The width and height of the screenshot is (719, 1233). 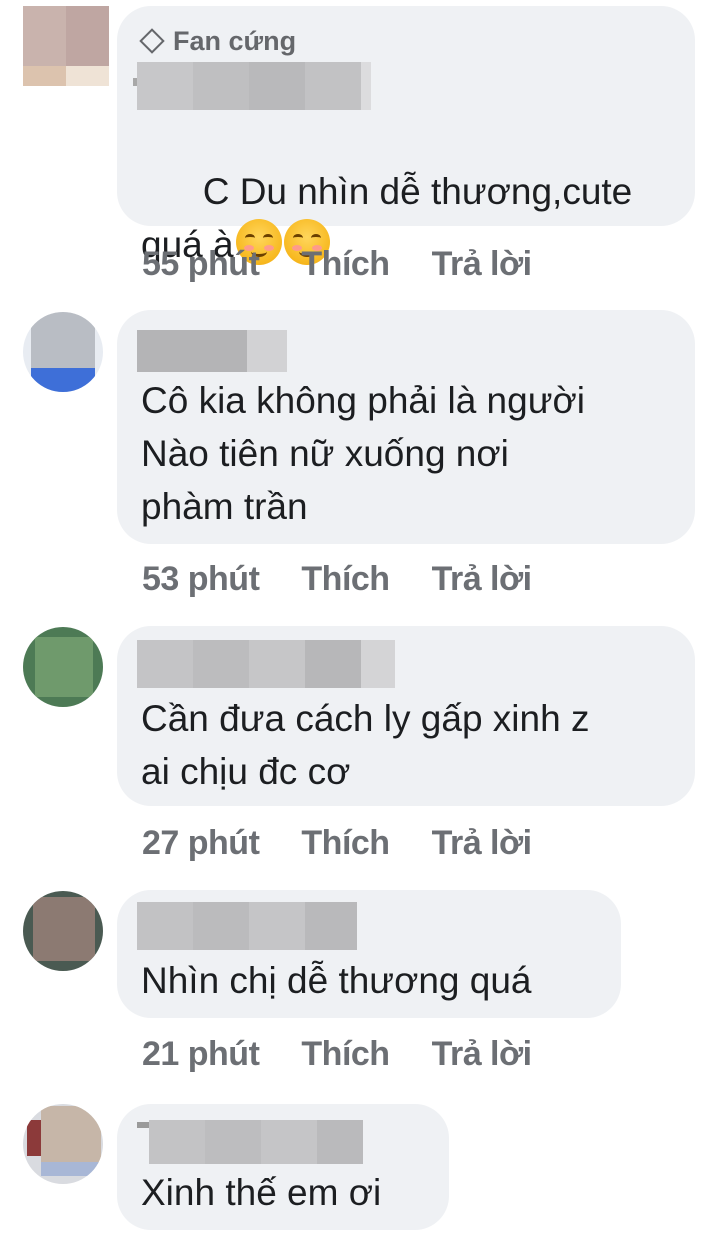 I want to click on comment-actions: 27 phút Thích Trả lời, so click(x=337, y=843).